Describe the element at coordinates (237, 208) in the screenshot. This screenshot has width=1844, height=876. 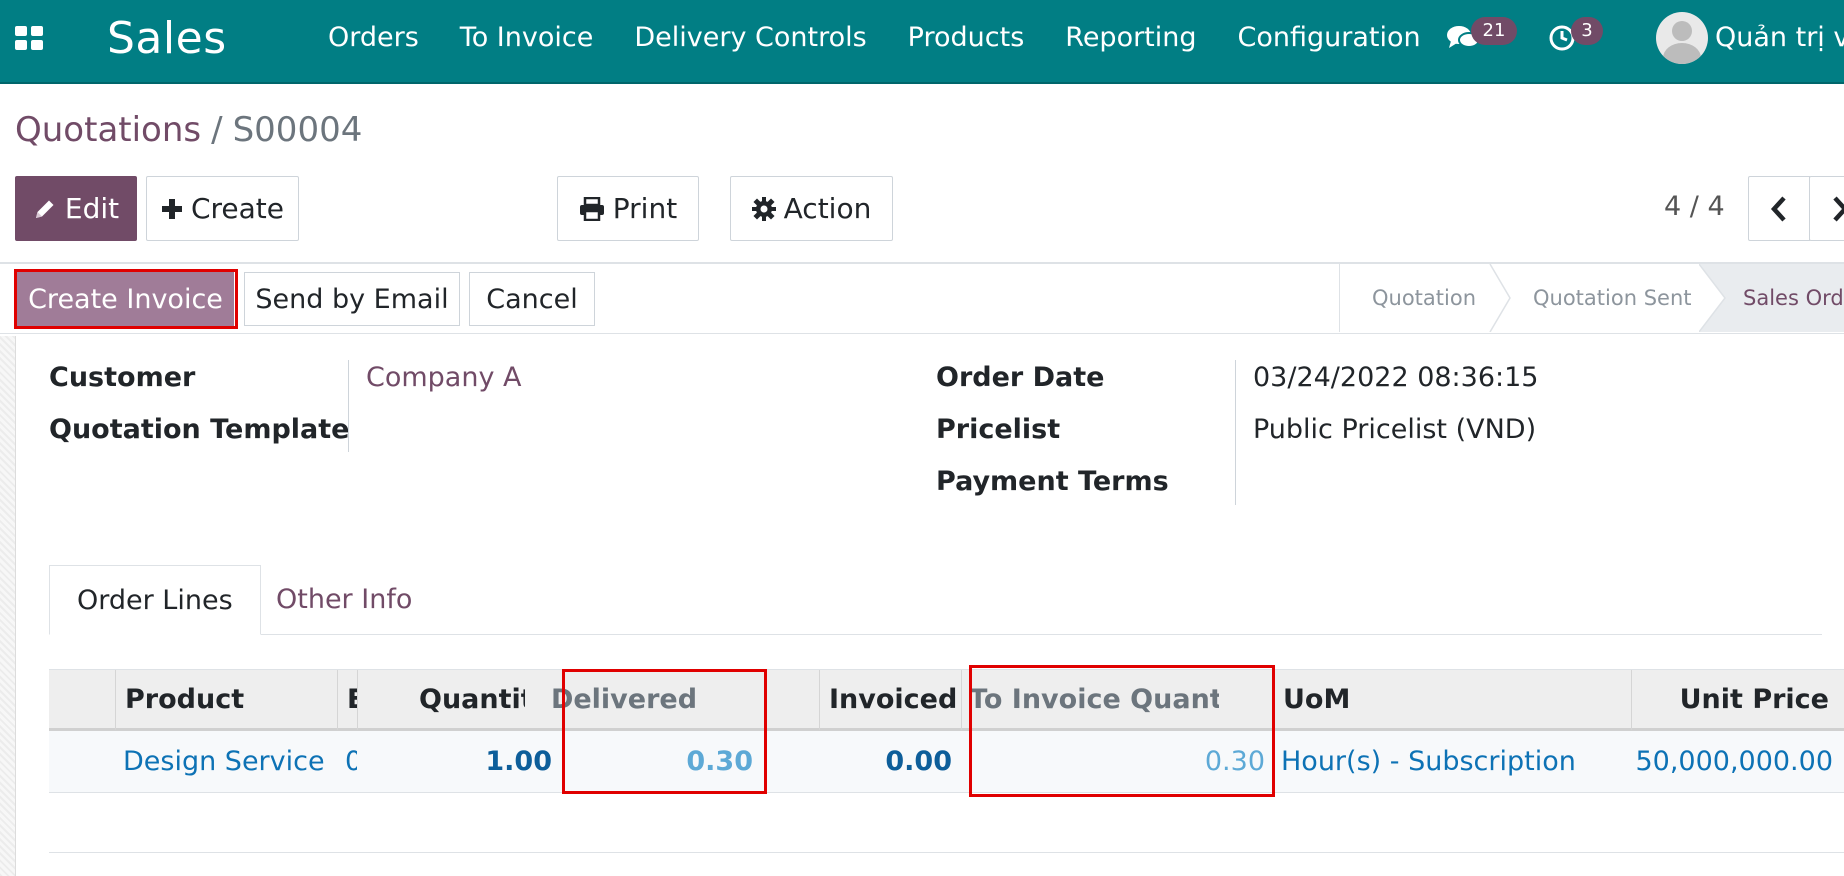
I see `create-button-label: Create` at that location.